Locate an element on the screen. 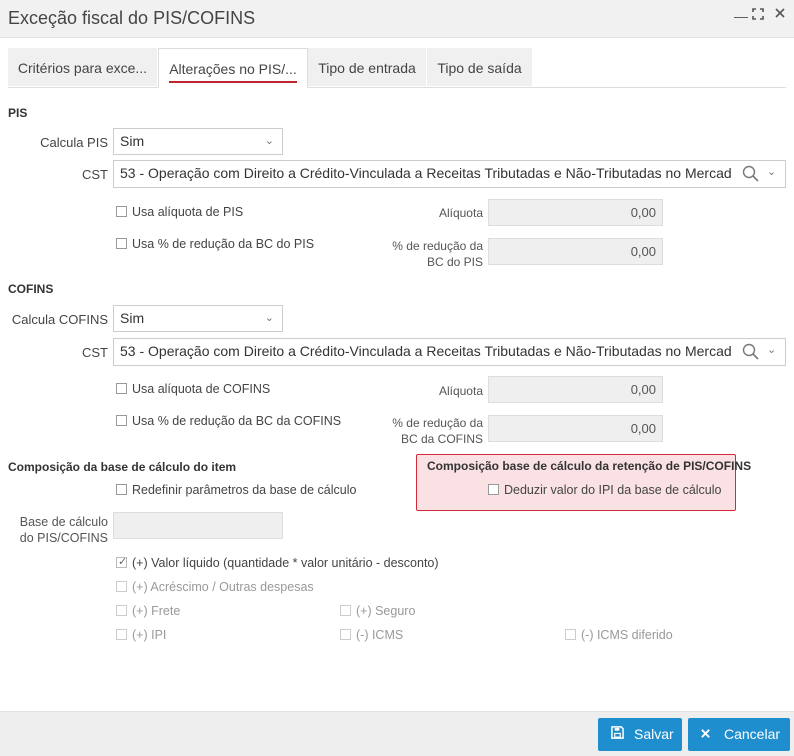  check-icon: ✓ is located at coordinates (123, 562).